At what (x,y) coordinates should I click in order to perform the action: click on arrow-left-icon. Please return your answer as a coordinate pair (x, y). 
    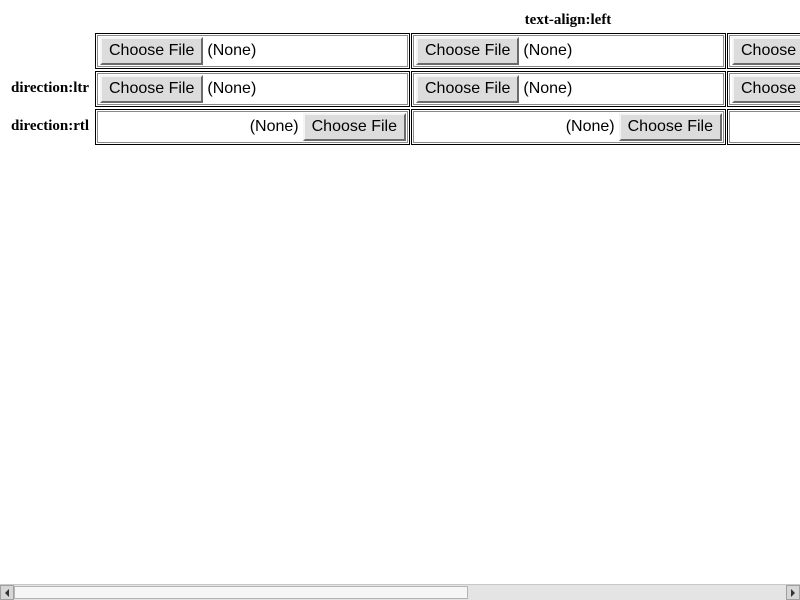
    Looking at the image, I should click on (7, 592).